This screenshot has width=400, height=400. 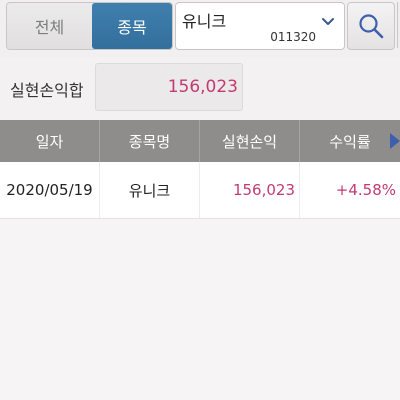 I want to click on column-header-realized-pl: 실현손익, so click(x=250, y=141).